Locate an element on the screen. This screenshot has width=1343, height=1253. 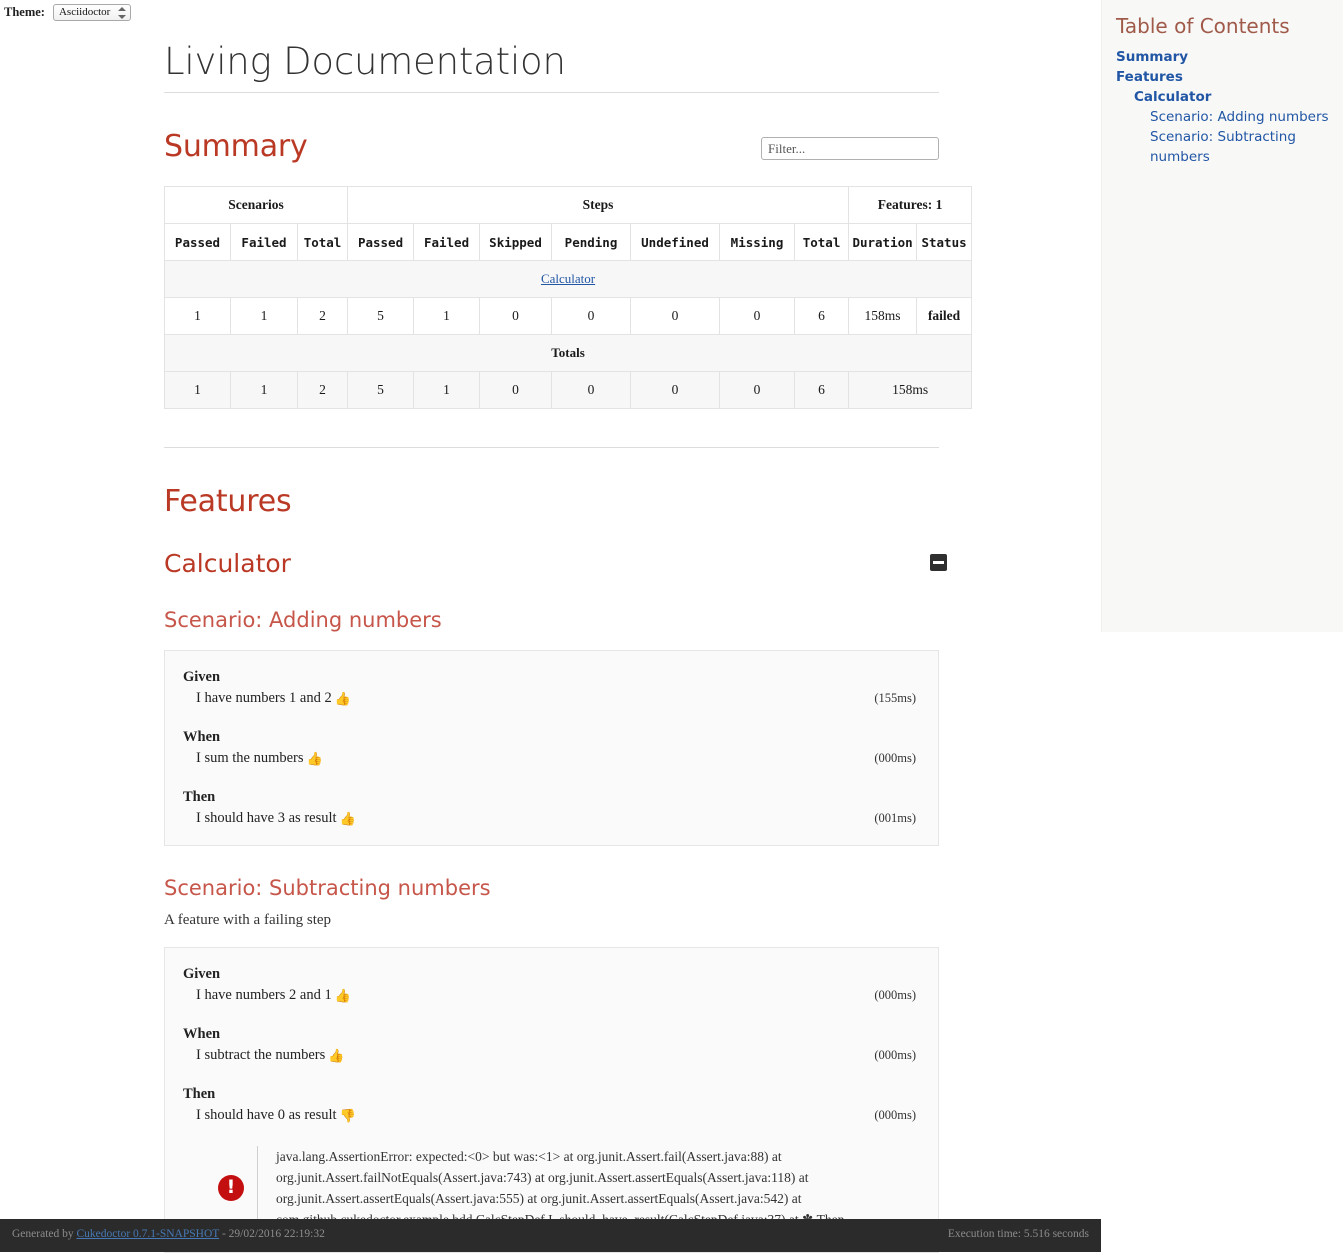
col-duration: Duration is located at coordinates (883, 242).